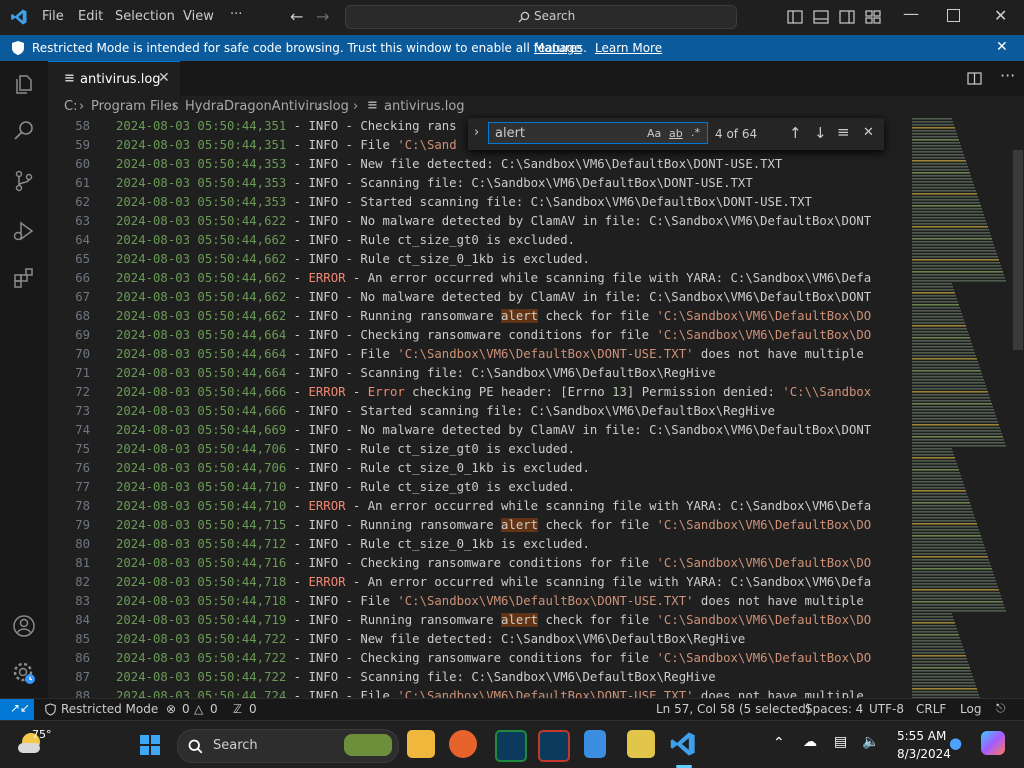  Describe the element at coordinates (870, 742) in the screenshot. I see `volume-icon: 🔈` at that location.